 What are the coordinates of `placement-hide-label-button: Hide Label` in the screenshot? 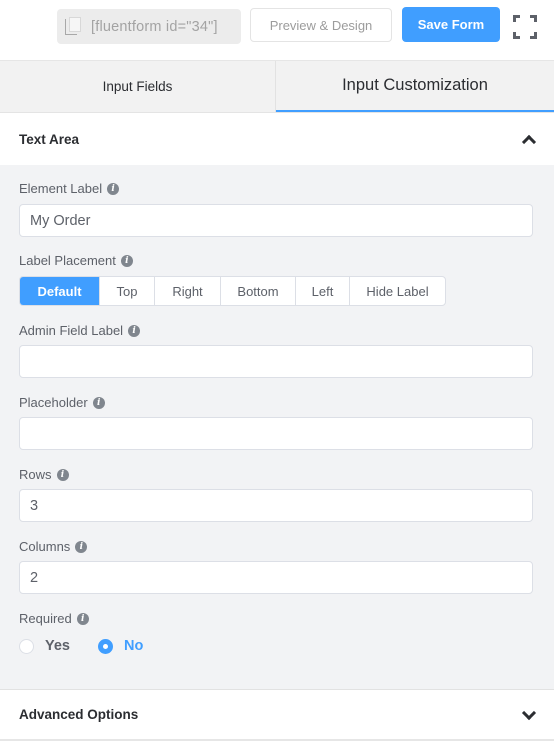 It's located at (397, 291).